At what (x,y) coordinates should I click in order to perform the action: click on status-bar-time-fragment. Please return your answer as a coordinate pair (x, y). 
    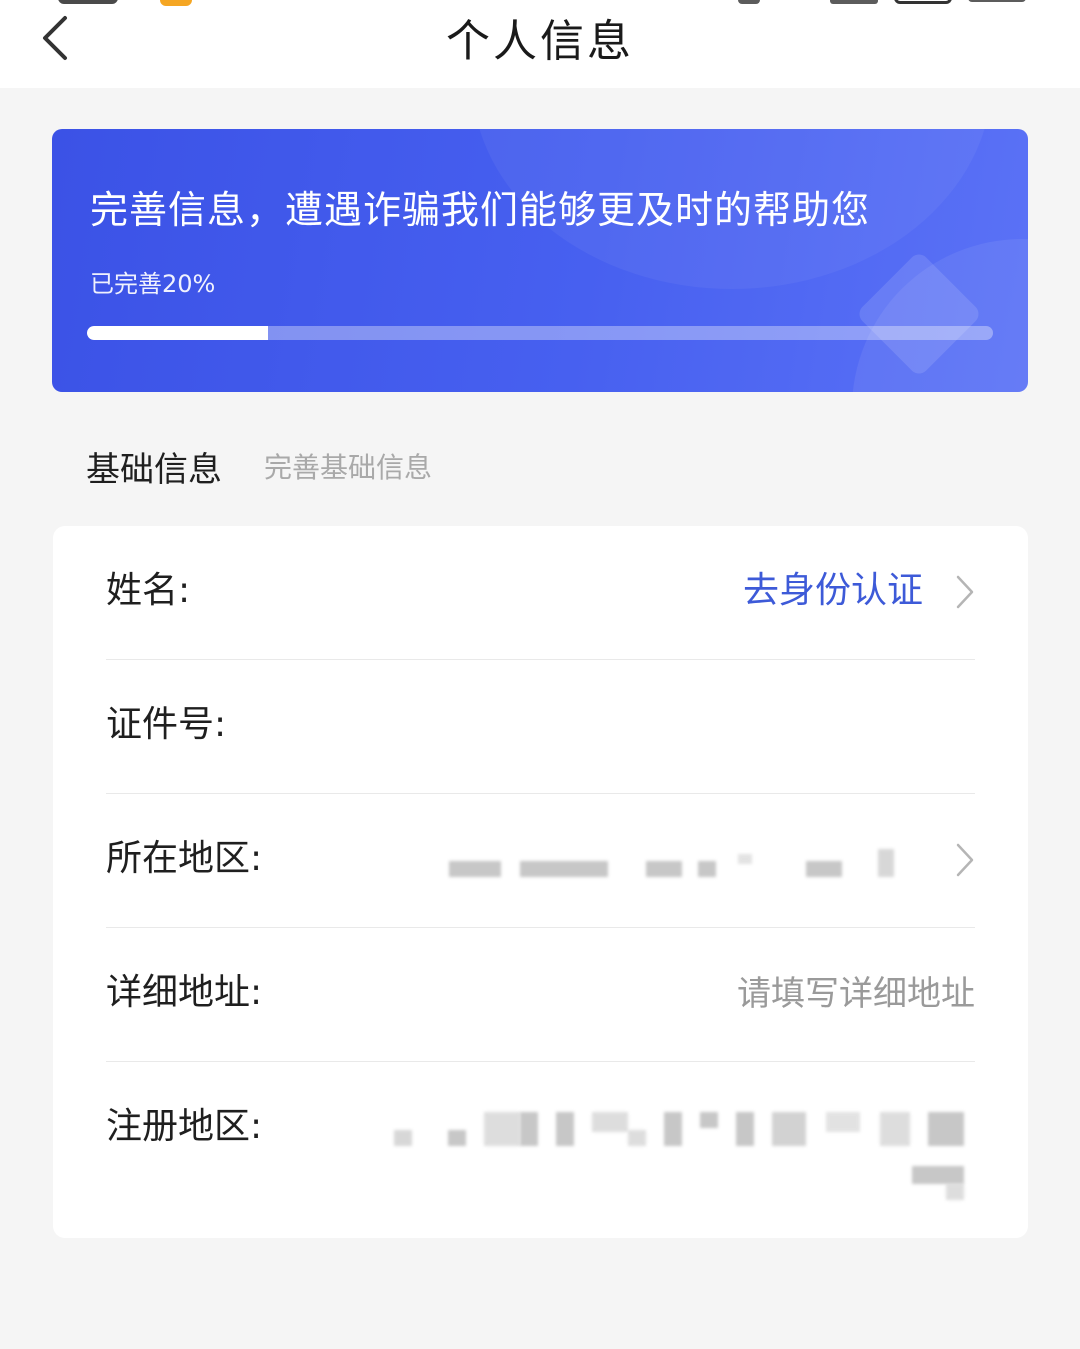
    Looking at the image, I should click on (88, 2).